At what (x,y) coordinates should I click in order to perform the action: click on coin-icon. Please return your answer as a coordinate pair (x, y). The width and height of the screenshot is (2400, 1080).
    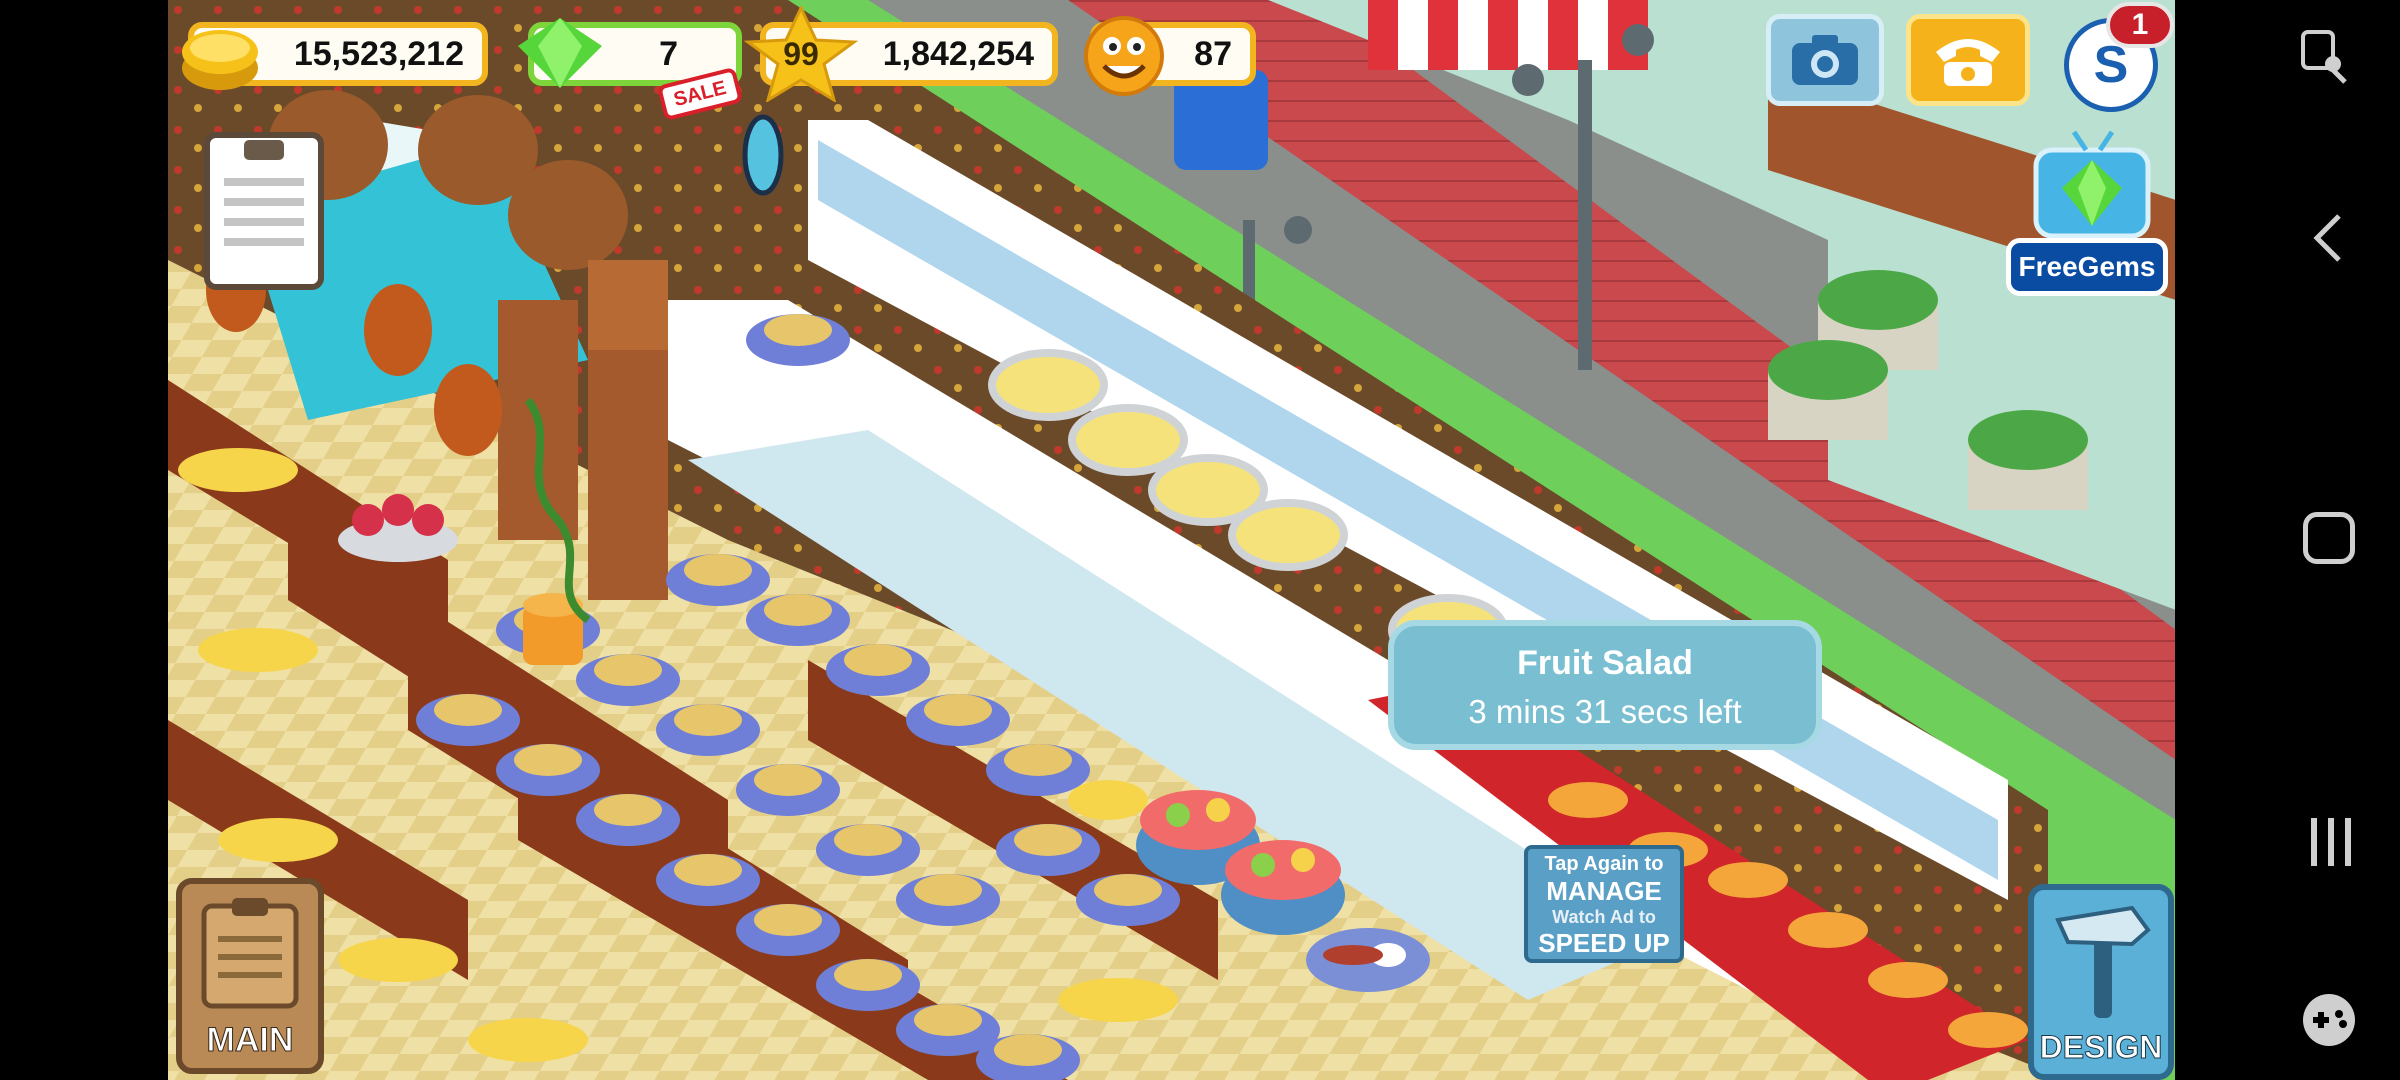
    Looking at the image, I should click on (220, 60).